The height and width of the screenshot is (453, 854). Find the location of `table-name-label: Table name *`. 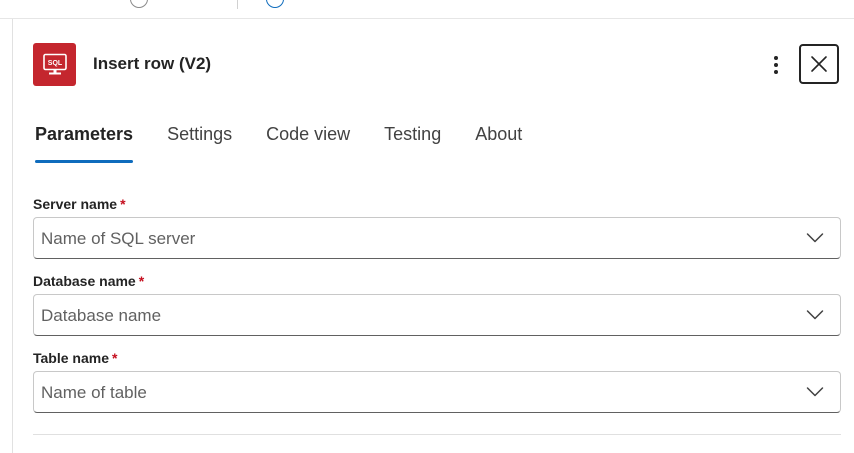

table-name-label: Table name * is located at coordinates (75, 358).